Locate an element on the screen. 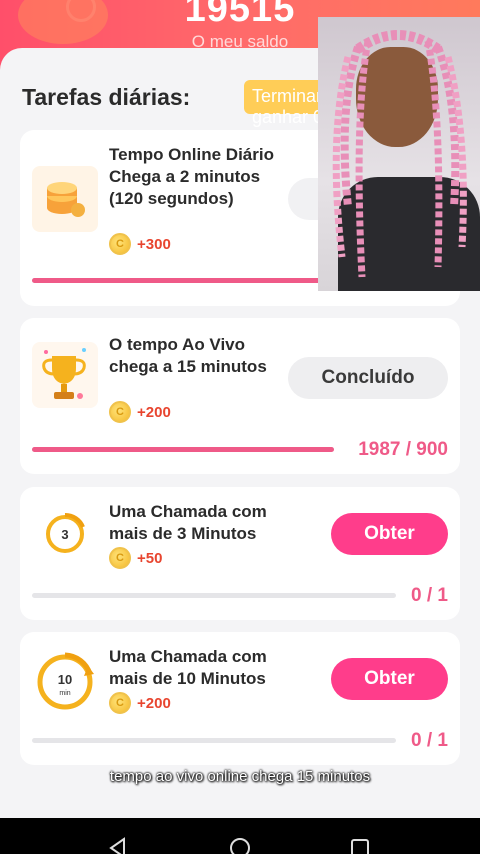 This screenshot has width=480, height=854. svg-text: 10 is located at coordinates (65, 679).